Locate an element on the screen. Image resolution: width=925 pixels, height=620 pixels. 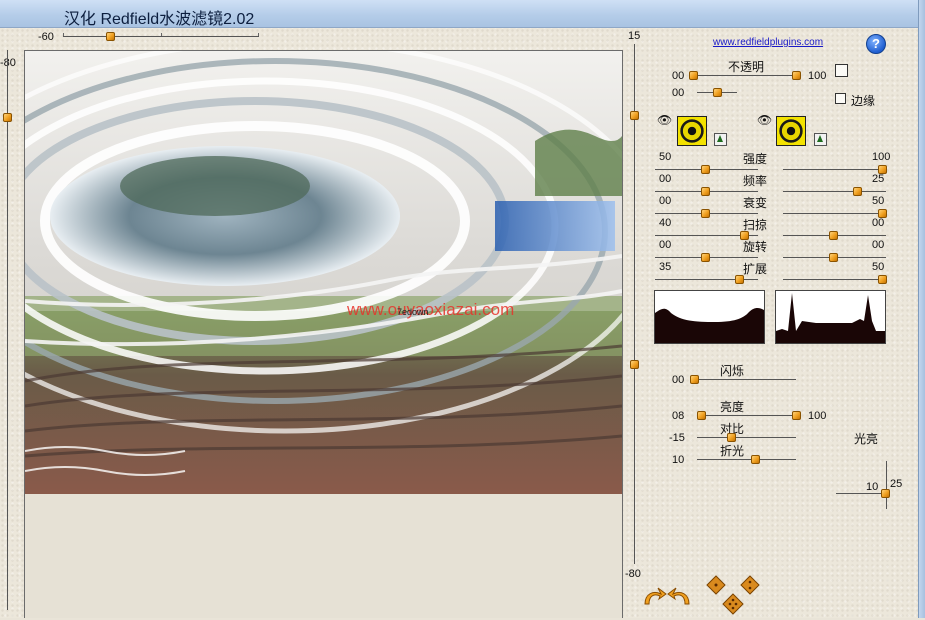
dice-svg is located at coordinates (733, 595).